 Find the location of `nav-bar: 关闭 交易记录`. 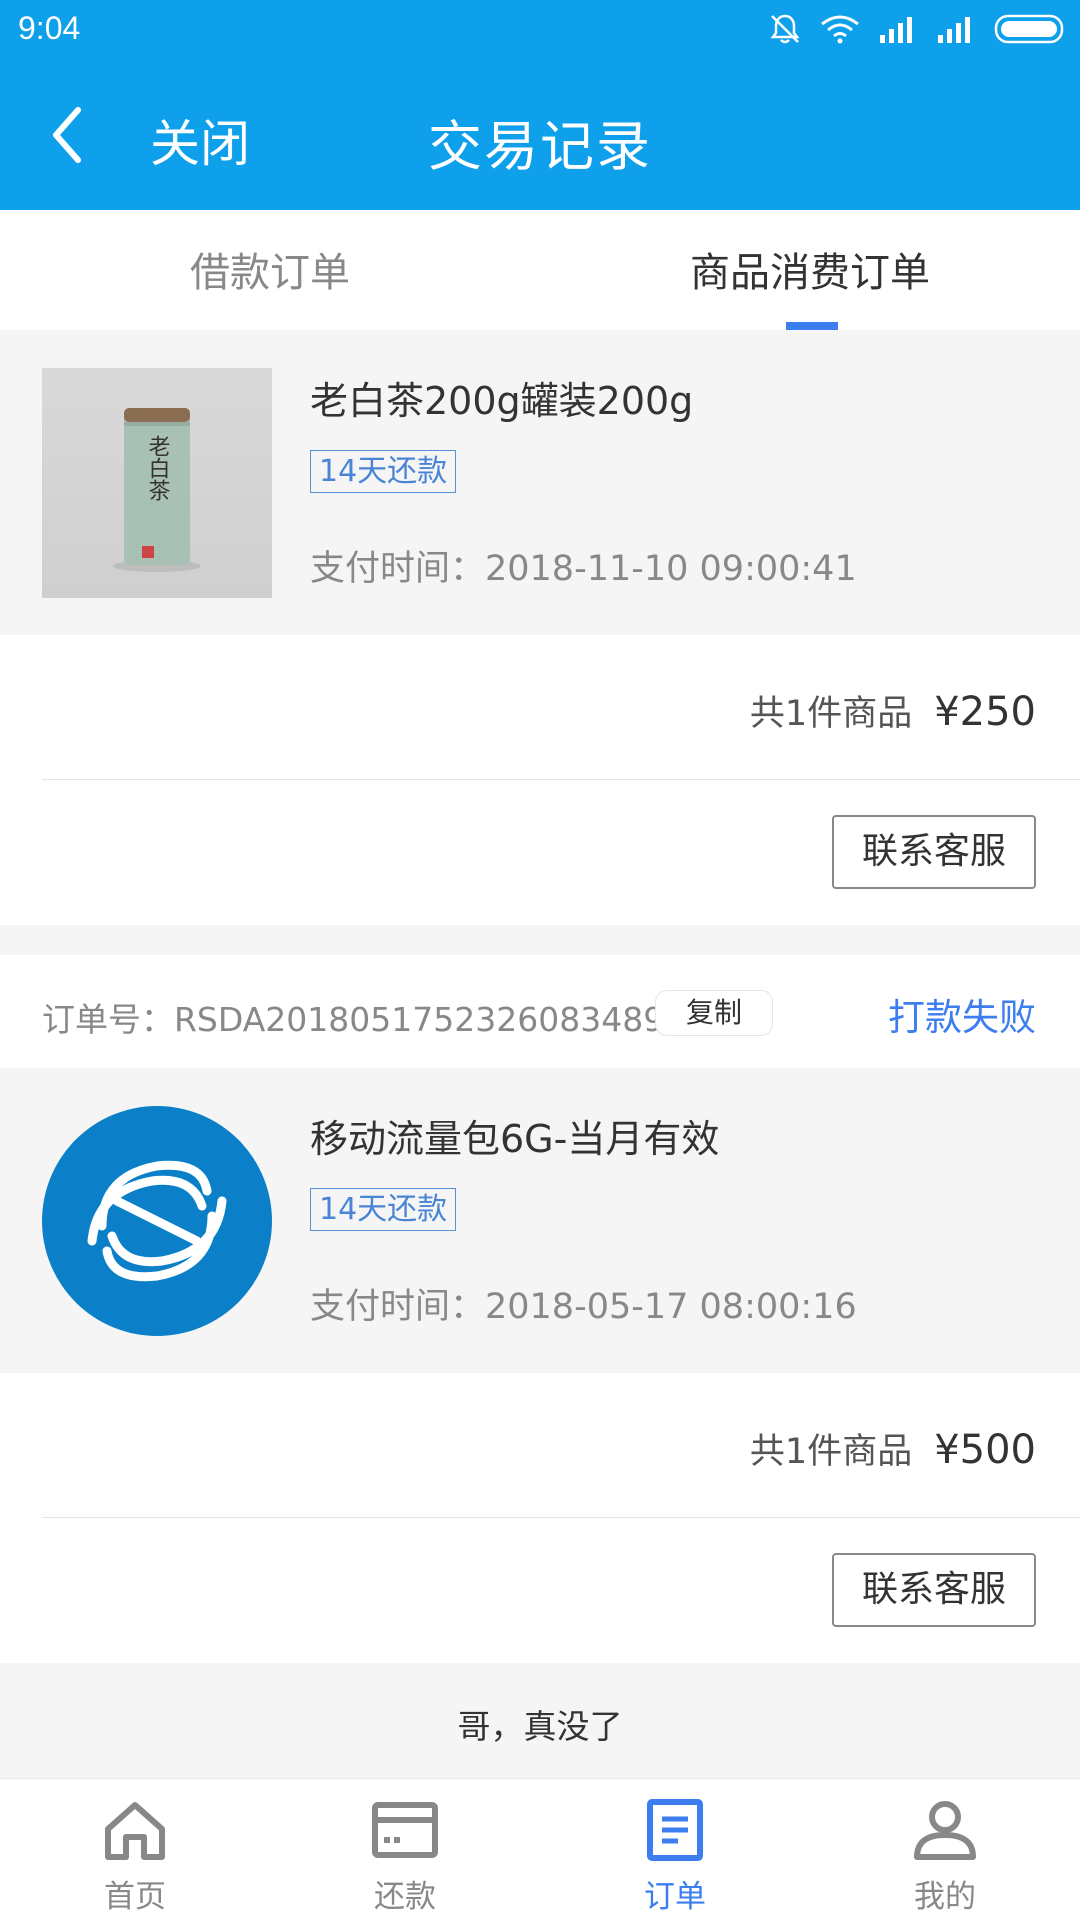

nav-bar: 关闭 交易记录 is located at coordinates (540, 135).